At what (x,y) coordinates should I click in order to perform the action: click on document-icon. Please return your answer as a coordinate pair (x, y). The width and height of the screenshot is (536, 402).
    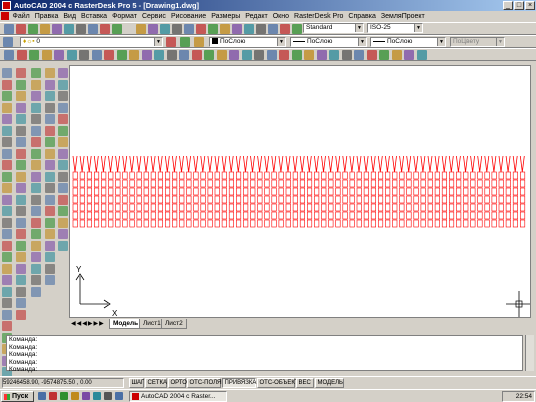
    Looking at the image, I should click on (5, 16).